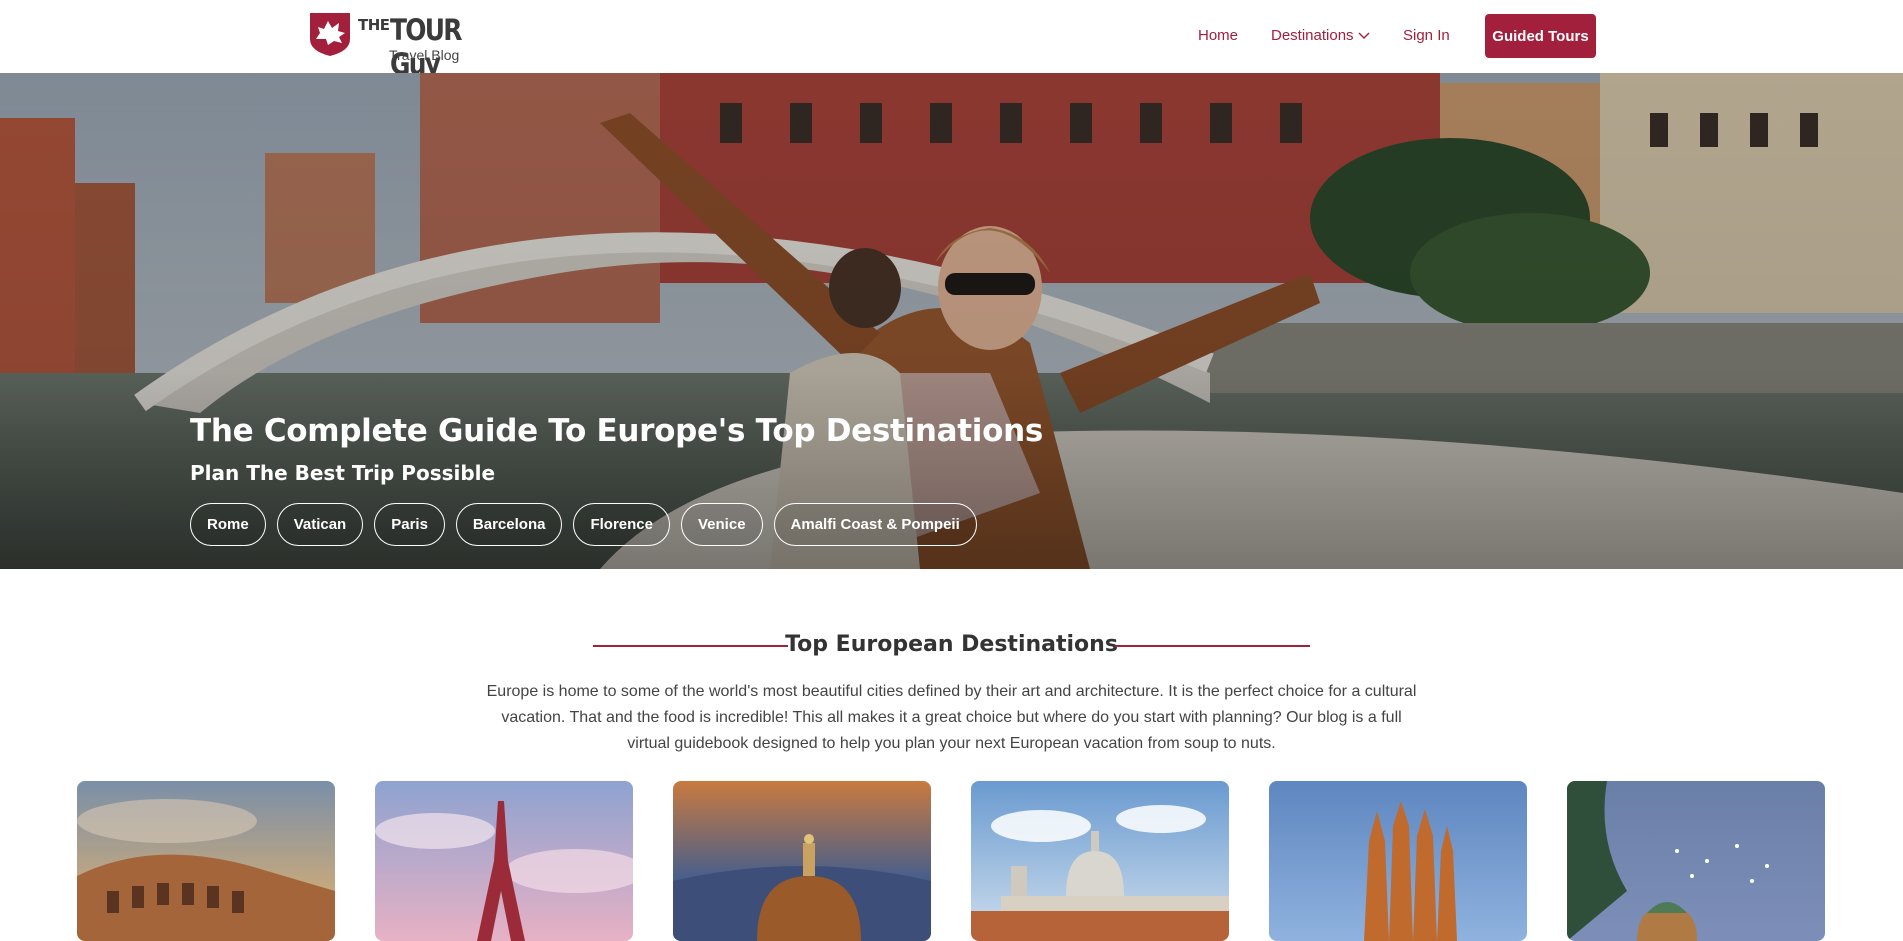 The height and width of the screenshot is (941, 1903). Describe the element at coordinates (374, 25) in the screenshot. I see `logo-the: THE` at that location.